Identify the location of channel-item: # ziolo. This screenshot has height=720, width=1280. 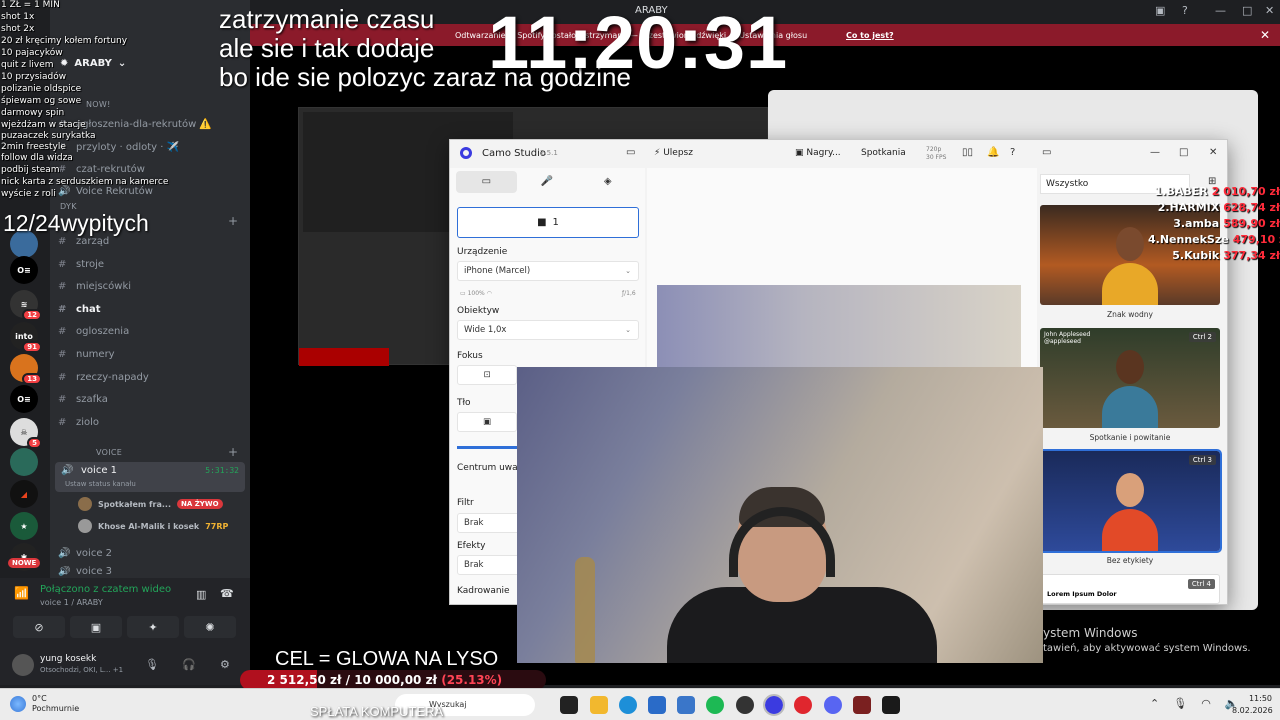
(150, 422).